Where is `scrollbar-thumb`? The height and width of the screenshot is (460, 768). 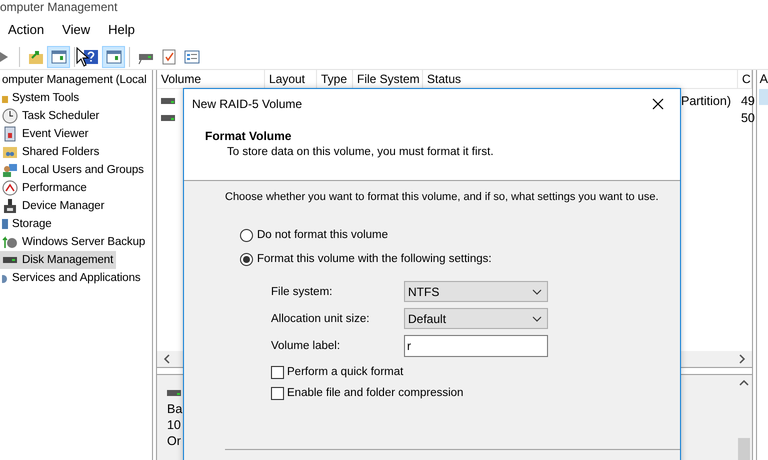 scrollbar-thumb is located at coordinates (744, 449).